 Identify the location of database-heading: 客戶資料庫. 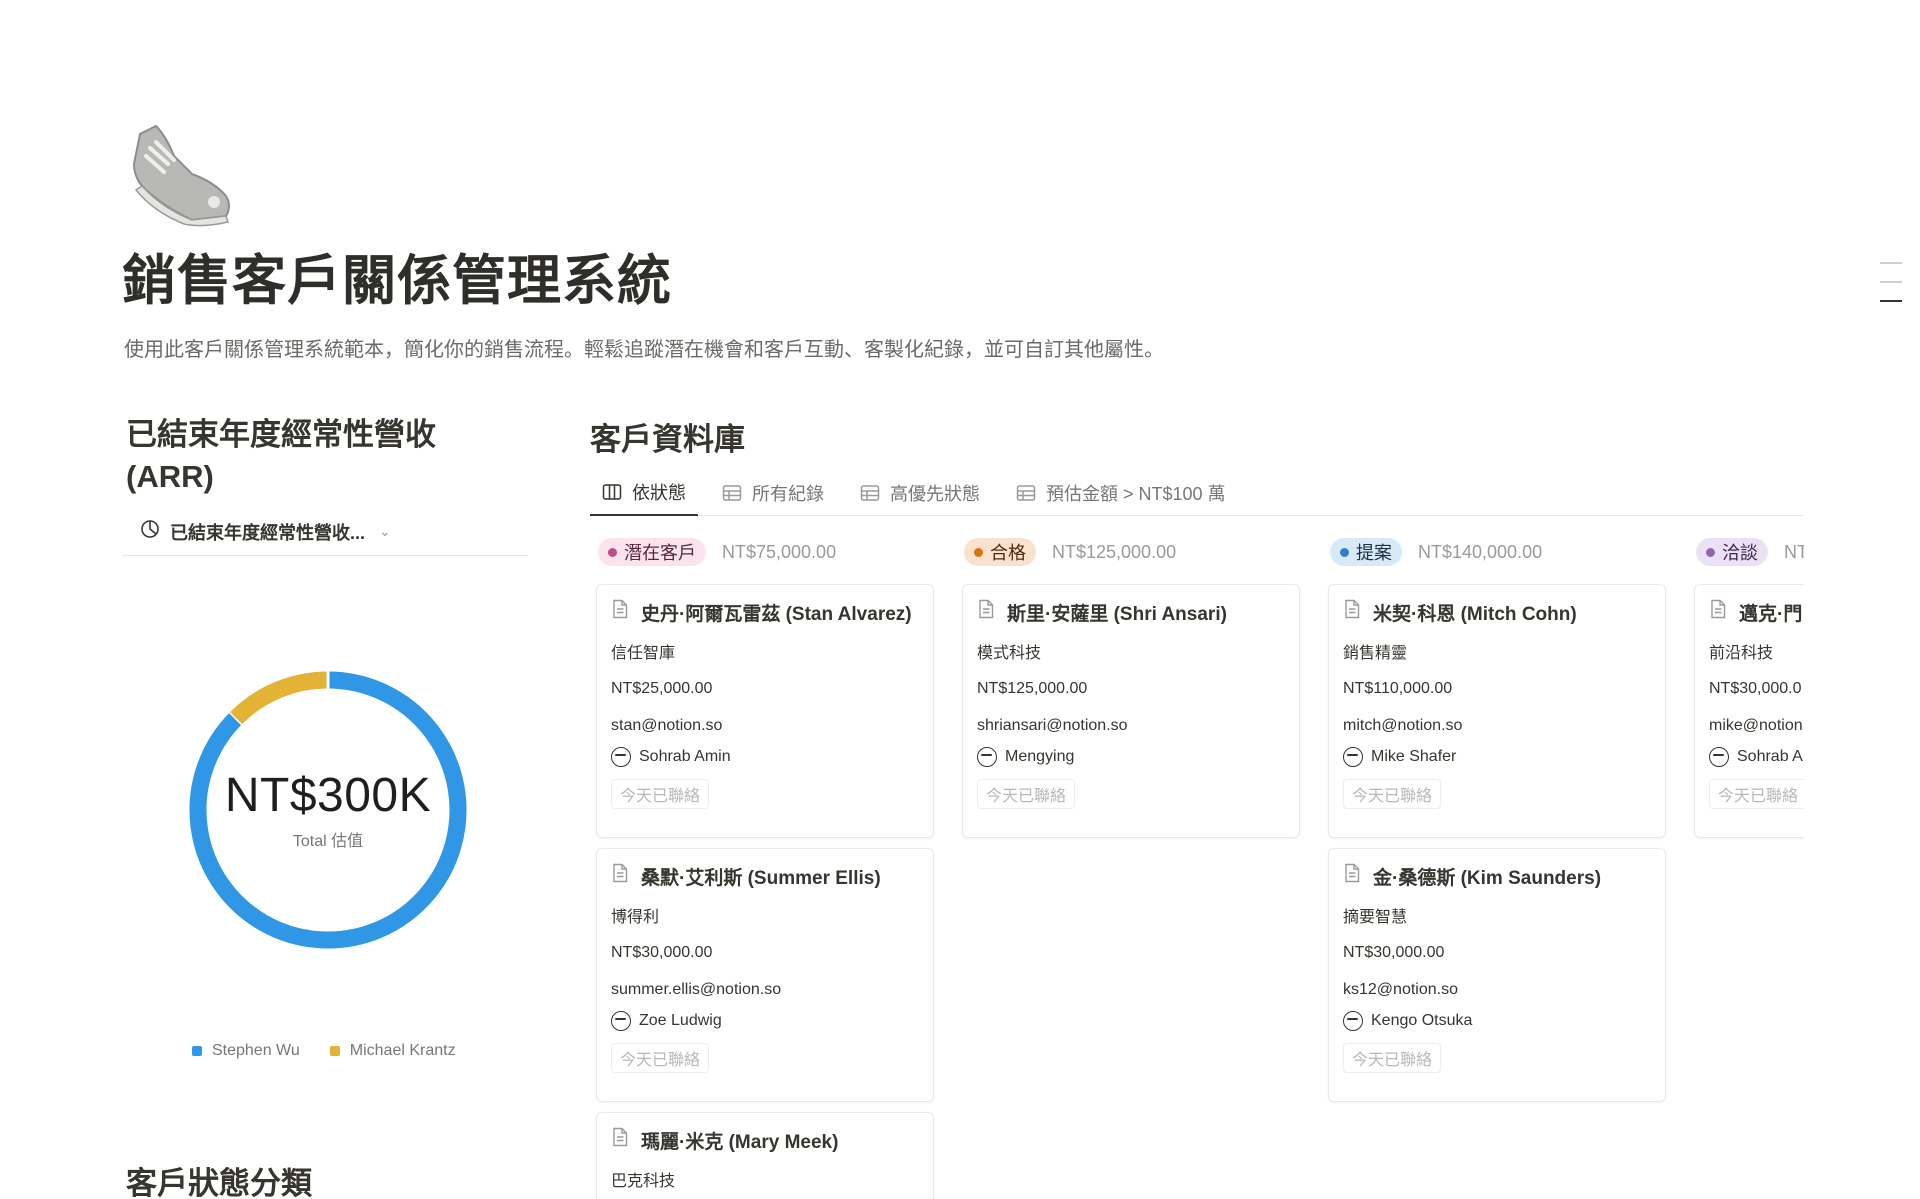
(667, 439).